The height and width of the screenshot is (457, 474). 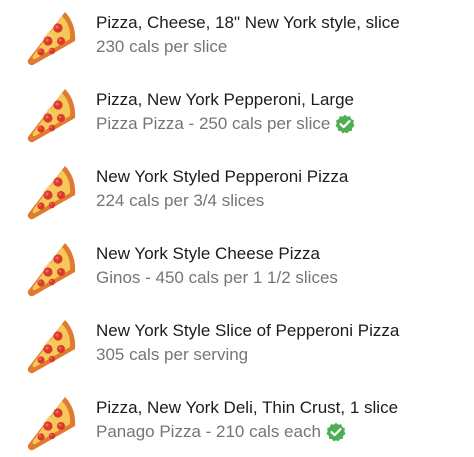 I want to click on food-title: Pizza, New York Pepperoni, Large, so click(x=225, y=99).